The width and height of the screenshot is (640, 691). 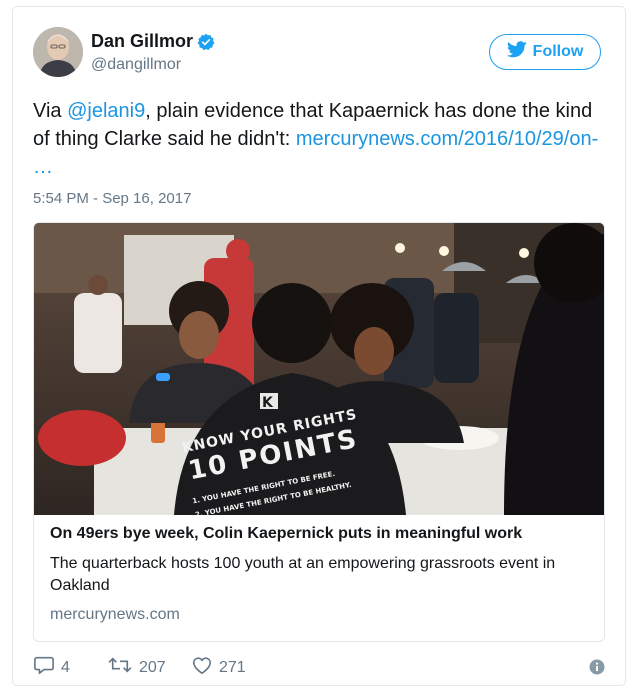 What do you see at coordinates (597, 669) in the screenshot?
I see `info-icon` at bounding box center [597, 669].